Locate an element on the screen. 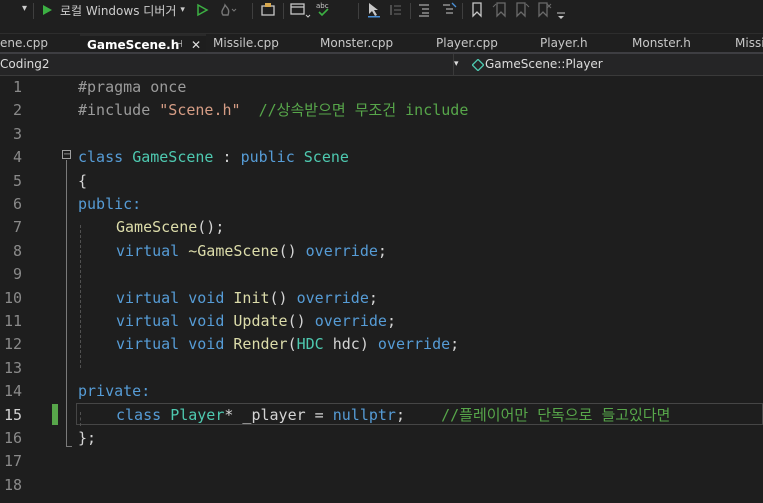 The height and width of the screenshot is (503, 763). solution-explorer-button is located at coordinates (268, 10).